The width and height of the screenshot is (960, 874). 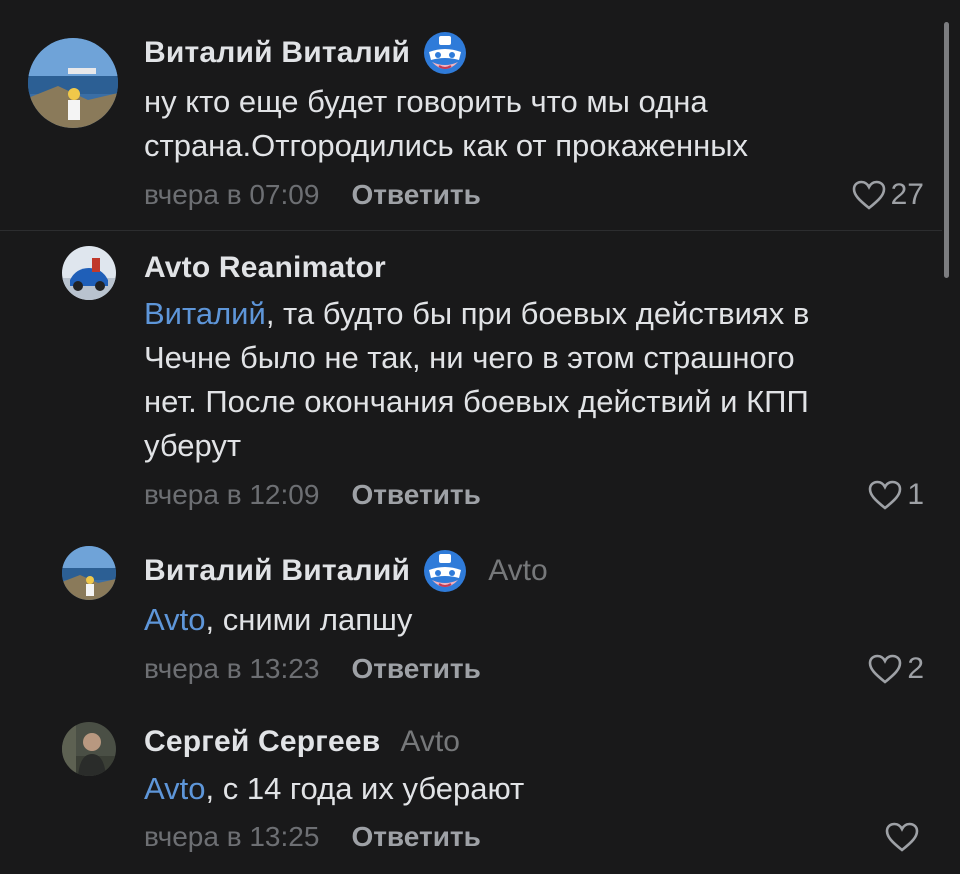 I want to click on comment-time: вчера в 13:23, so click(x=232, y=668).